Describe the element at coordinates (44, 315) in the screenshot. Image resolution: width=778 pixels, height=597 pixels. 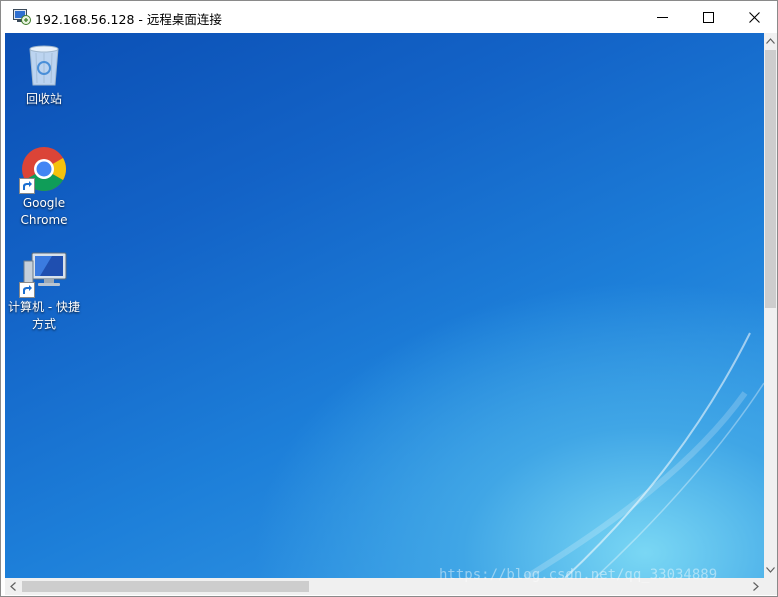
I see `desktop-icon-label: 计算机 - 快捷方式` at that location.